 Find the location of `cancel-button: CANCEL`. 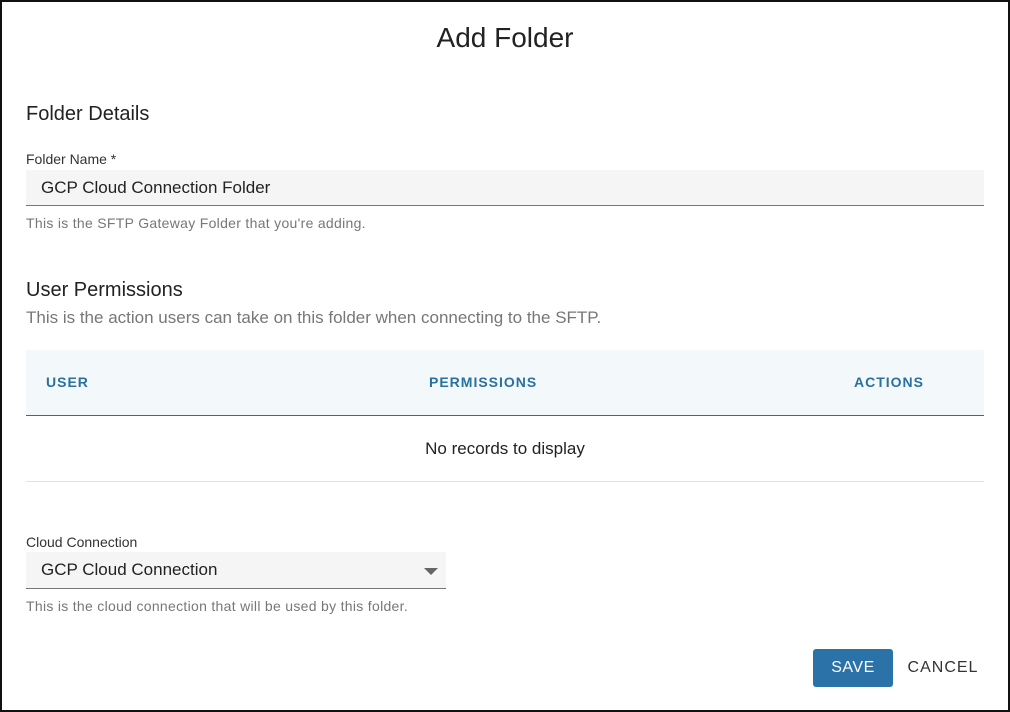

cancel-button: CANCEL is located at coordinates (943, 668).